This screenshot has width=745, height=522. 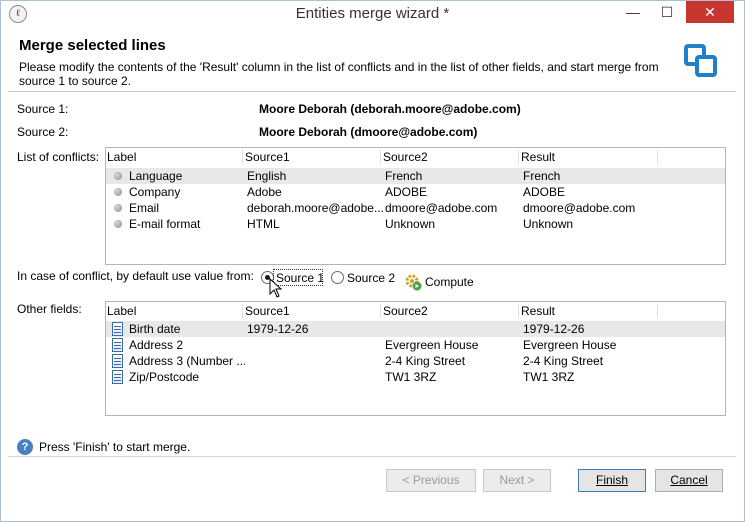 I want to click on table-row: Company Adobe ADOBE ADOBE, so click(x=415, y=192).